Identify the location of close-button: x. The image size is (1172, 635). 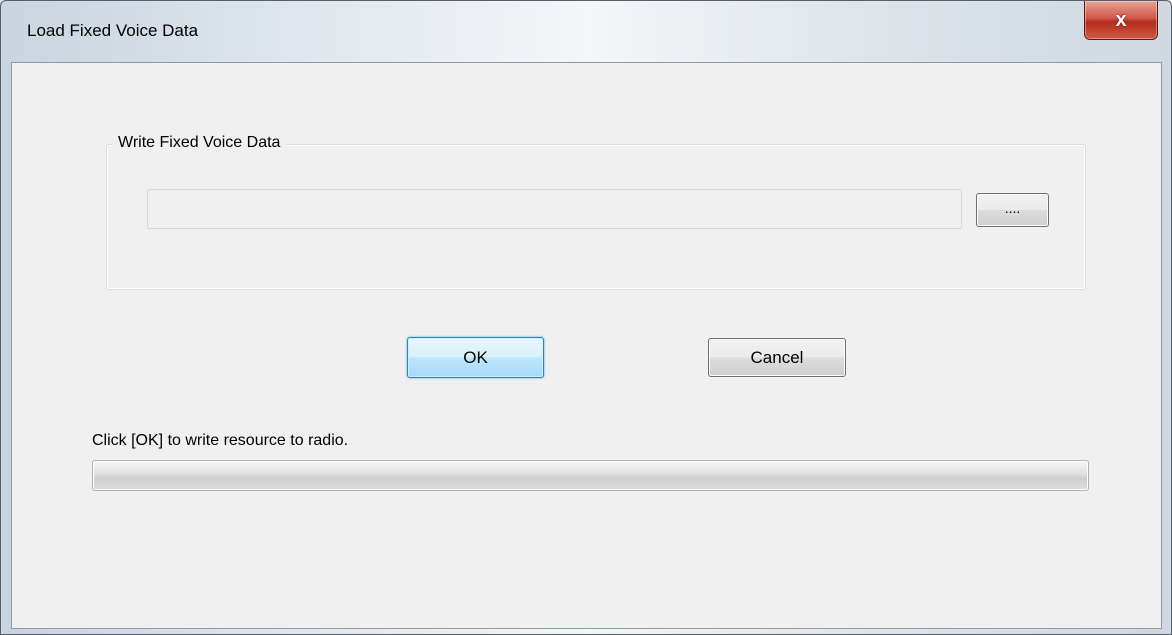
(1121, 20).